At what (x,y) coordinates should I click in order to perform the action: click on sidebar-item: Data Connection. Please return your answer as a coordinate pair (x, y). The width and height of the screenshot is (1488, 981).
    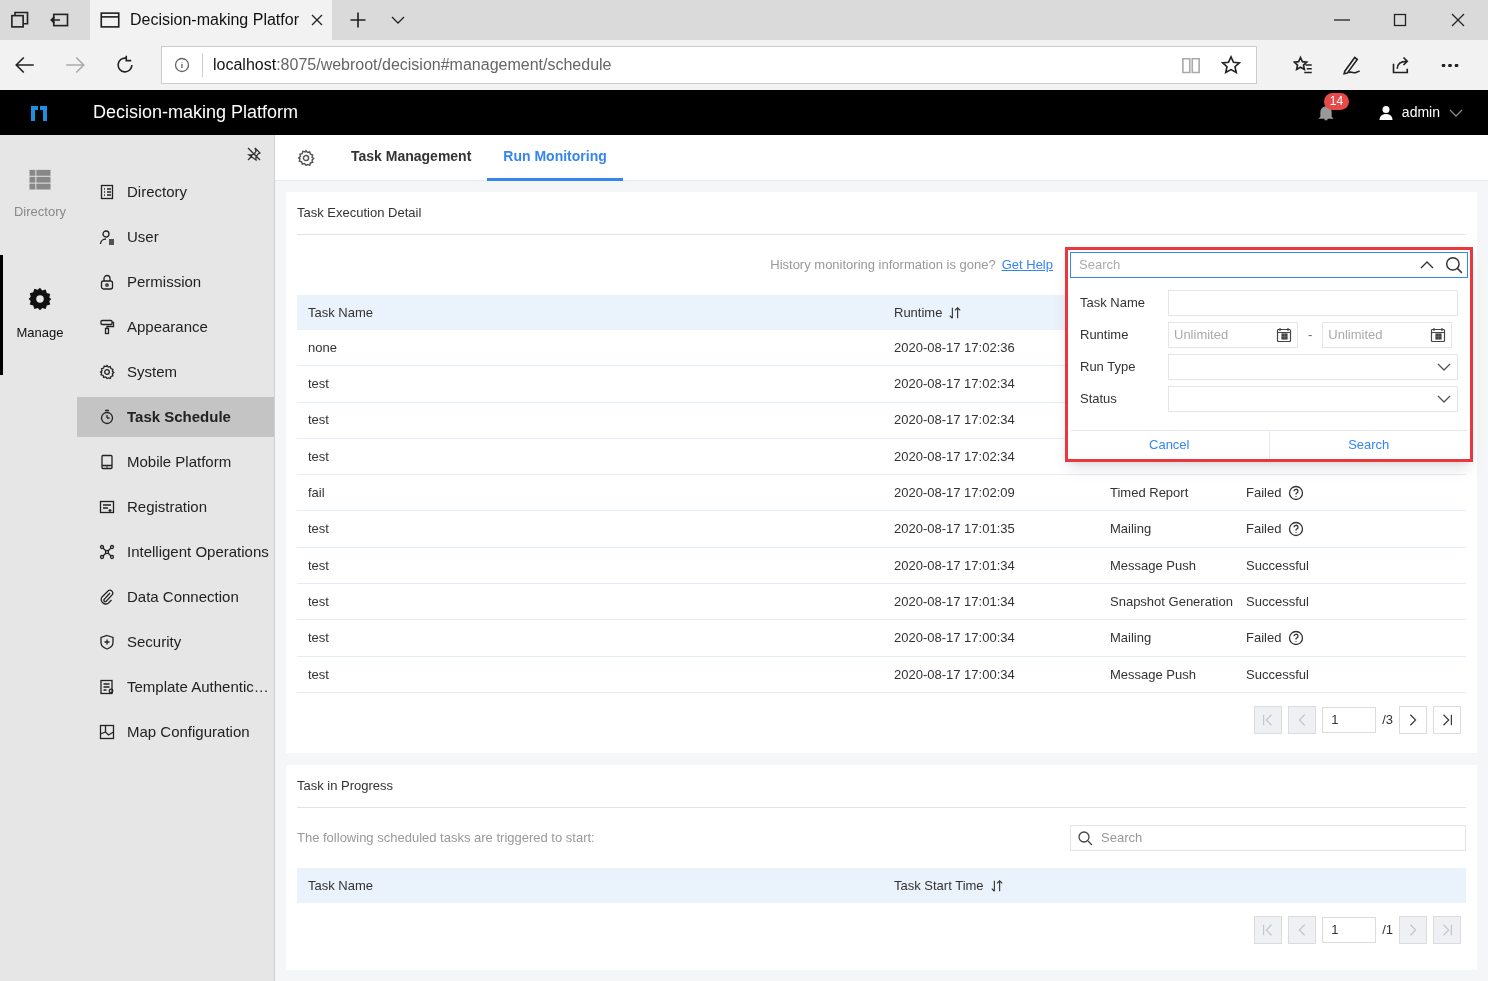
    Looking at the image, I should click on (175, 597).